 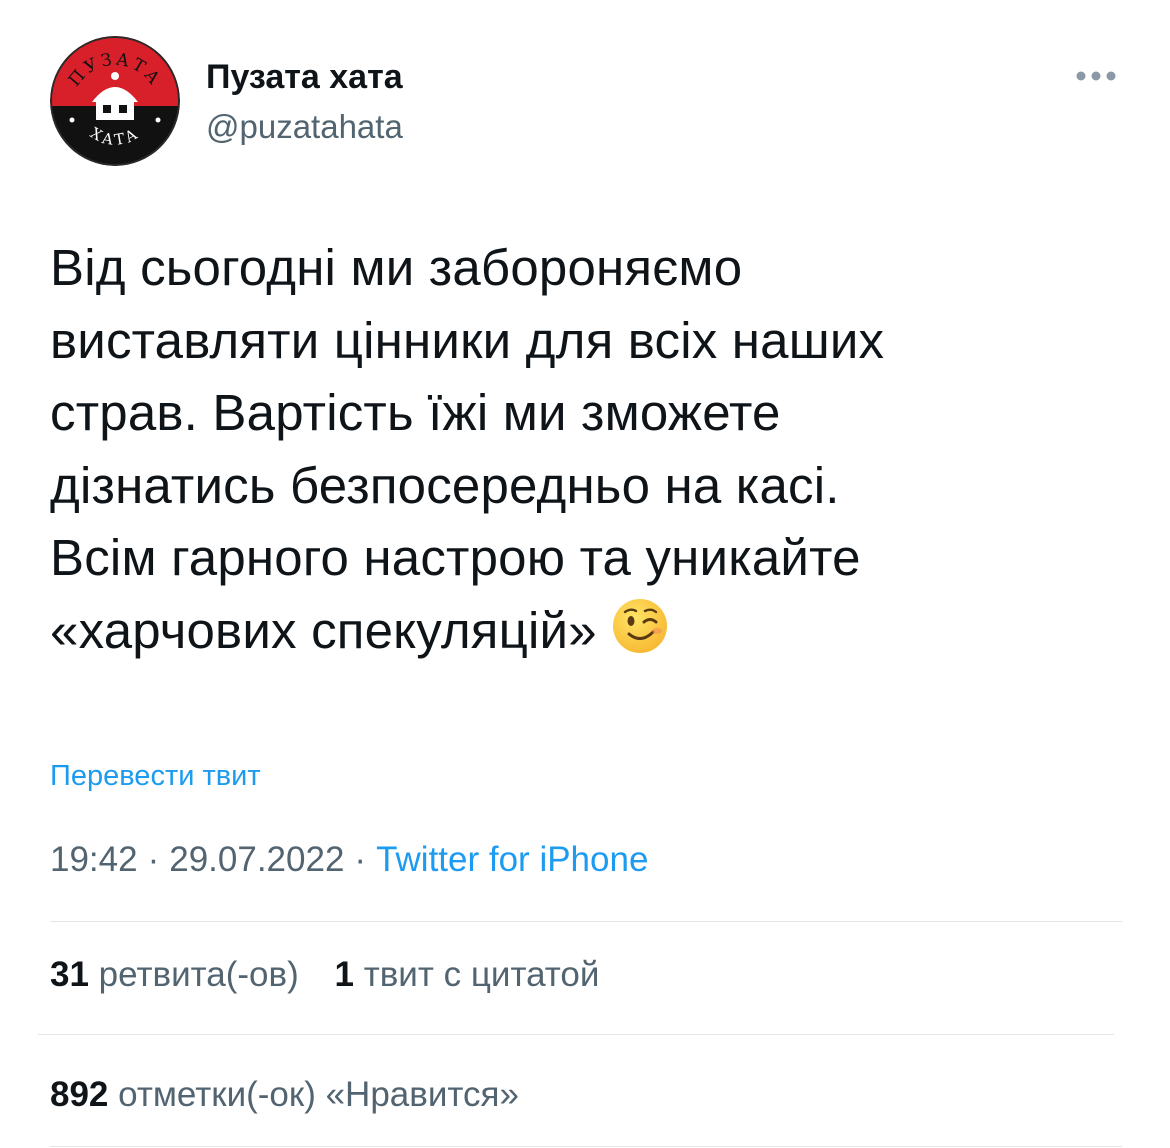 I want to click on likes-stats-row: 892 отметки(-ок) «Нравится», so click(x=284, y=1095).